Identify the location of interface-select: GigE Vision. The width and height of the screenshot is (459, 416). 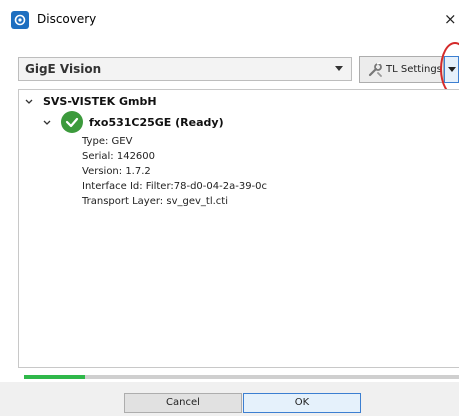
(185, 69).